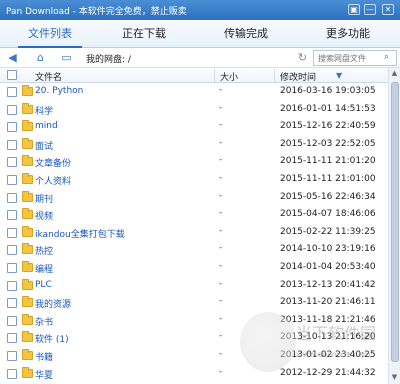 The height and width of the screenshot is (384, 400). What do you see at coordinates (339, 75) in the screenshot?
I see `sort-desc-icon: ▼` at bounding box center [339, 75].